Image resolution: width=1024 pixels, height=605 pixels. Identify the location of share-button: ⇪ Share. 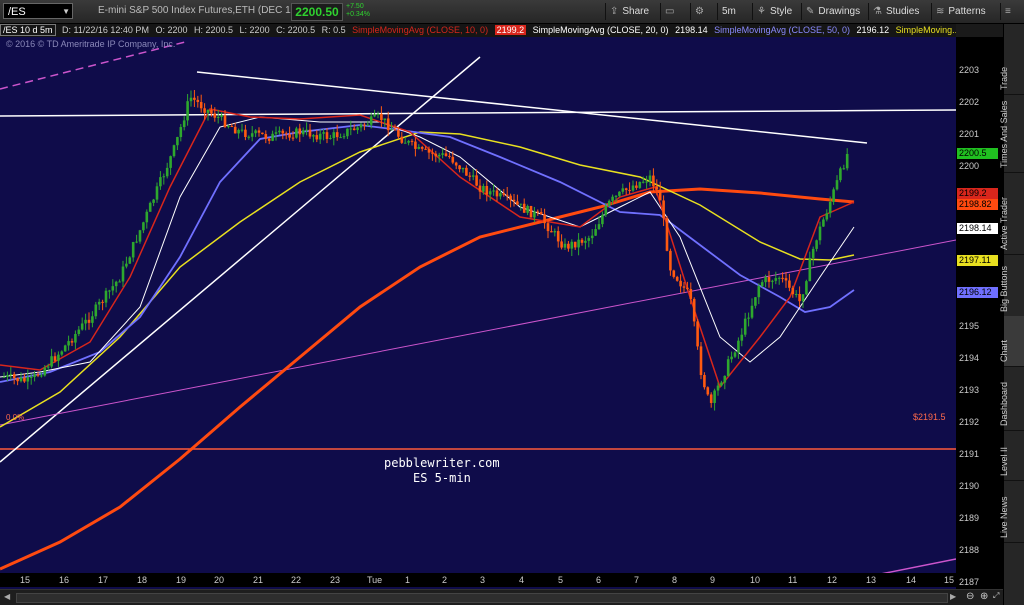
(629, 11).